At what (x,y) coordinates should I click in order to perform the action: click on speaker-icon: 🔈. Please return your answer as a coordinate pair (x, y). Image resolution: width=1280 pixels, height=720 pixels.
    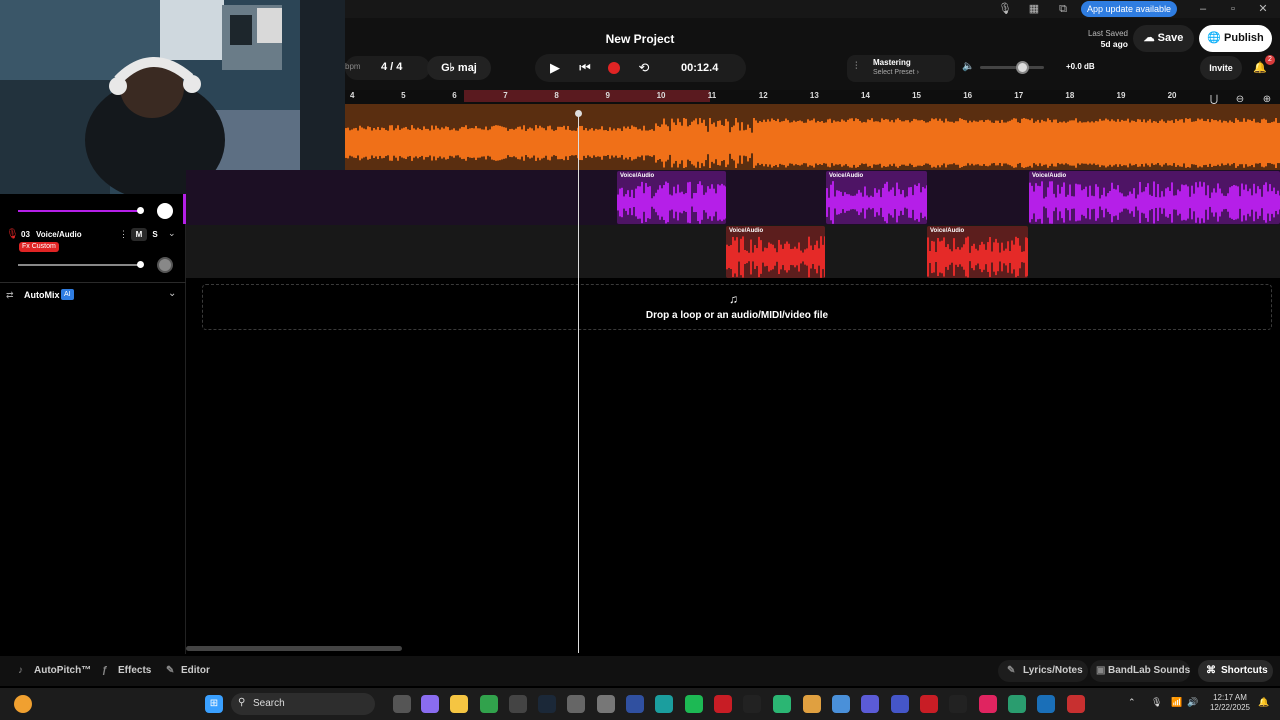
    Looking at the image, I should click on (968, 66).